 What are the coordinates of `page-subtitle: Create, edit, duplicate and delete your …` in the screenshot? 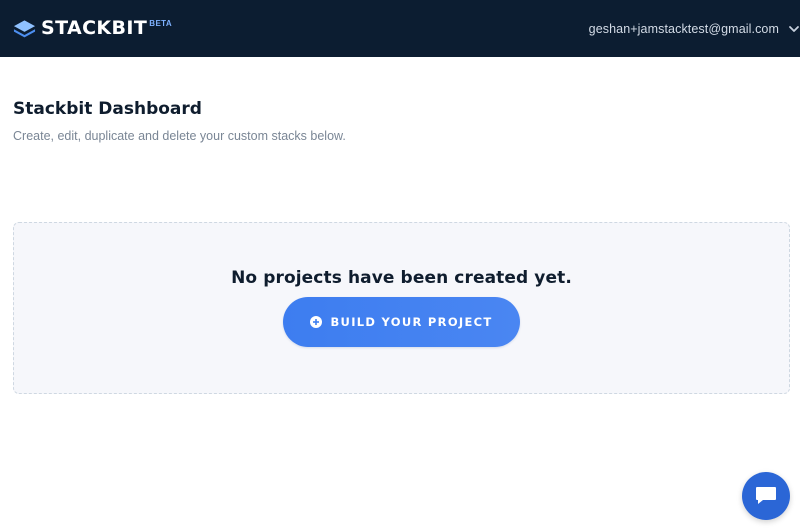 It's located at (179, 136).